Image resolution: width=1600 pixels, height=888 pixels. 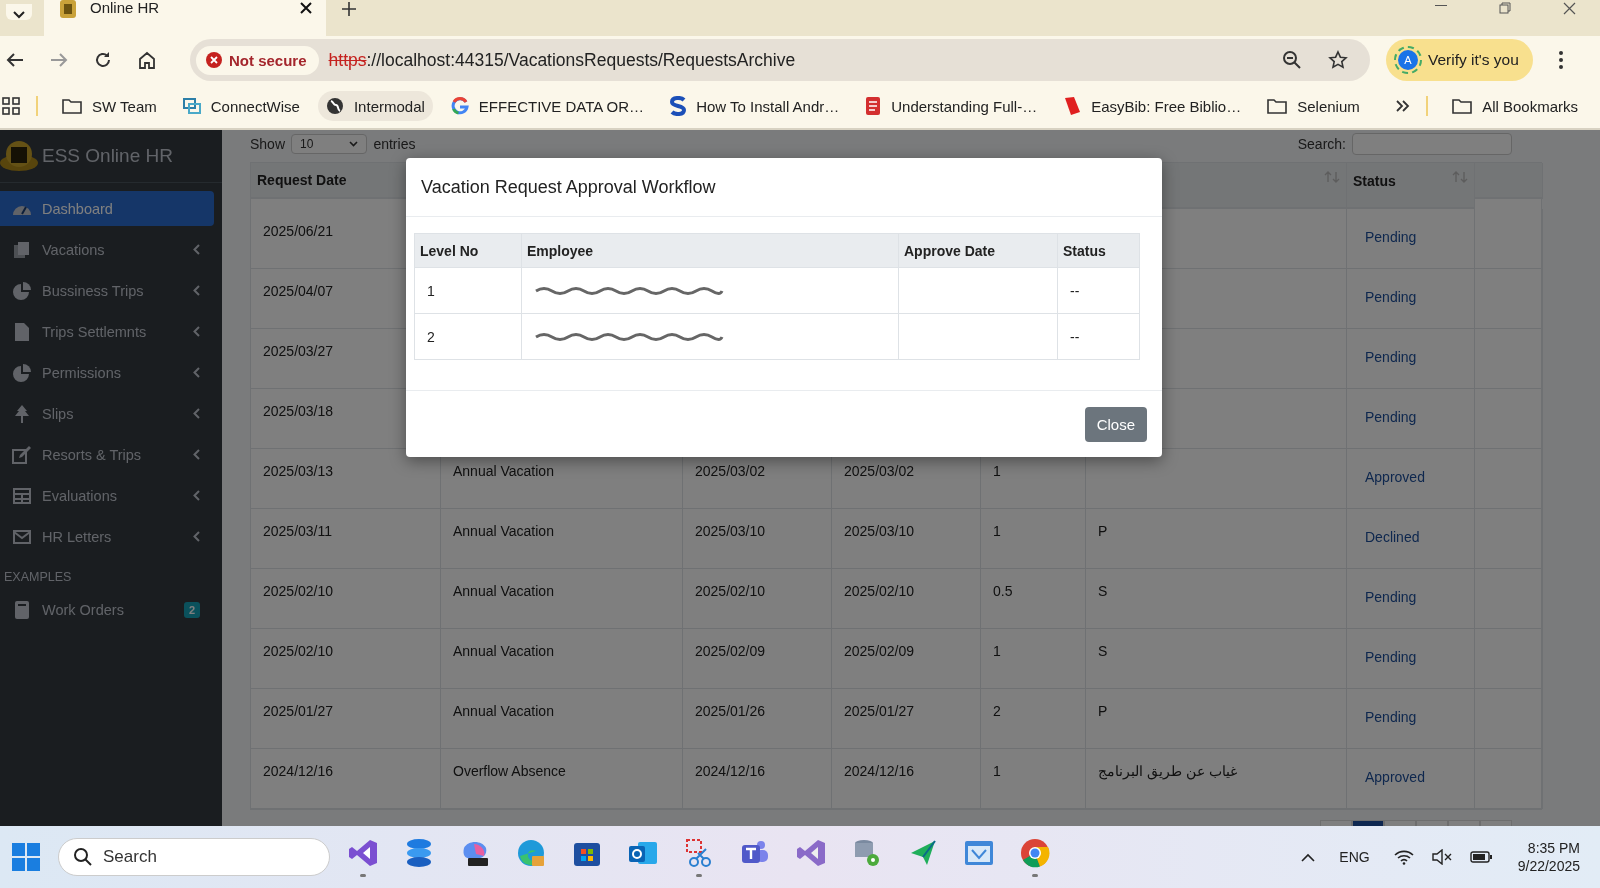 What do you see at coordinates (1354, 857) in the screenshot?
I see `language-indicator: ENG` at bounding box center [1354, 857].